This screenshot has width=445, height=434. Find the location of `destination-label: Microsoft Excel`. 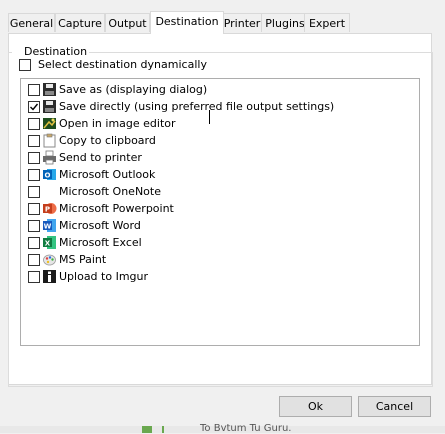

destination-label: Microsoft Excel is located at coordinates (100, 242).